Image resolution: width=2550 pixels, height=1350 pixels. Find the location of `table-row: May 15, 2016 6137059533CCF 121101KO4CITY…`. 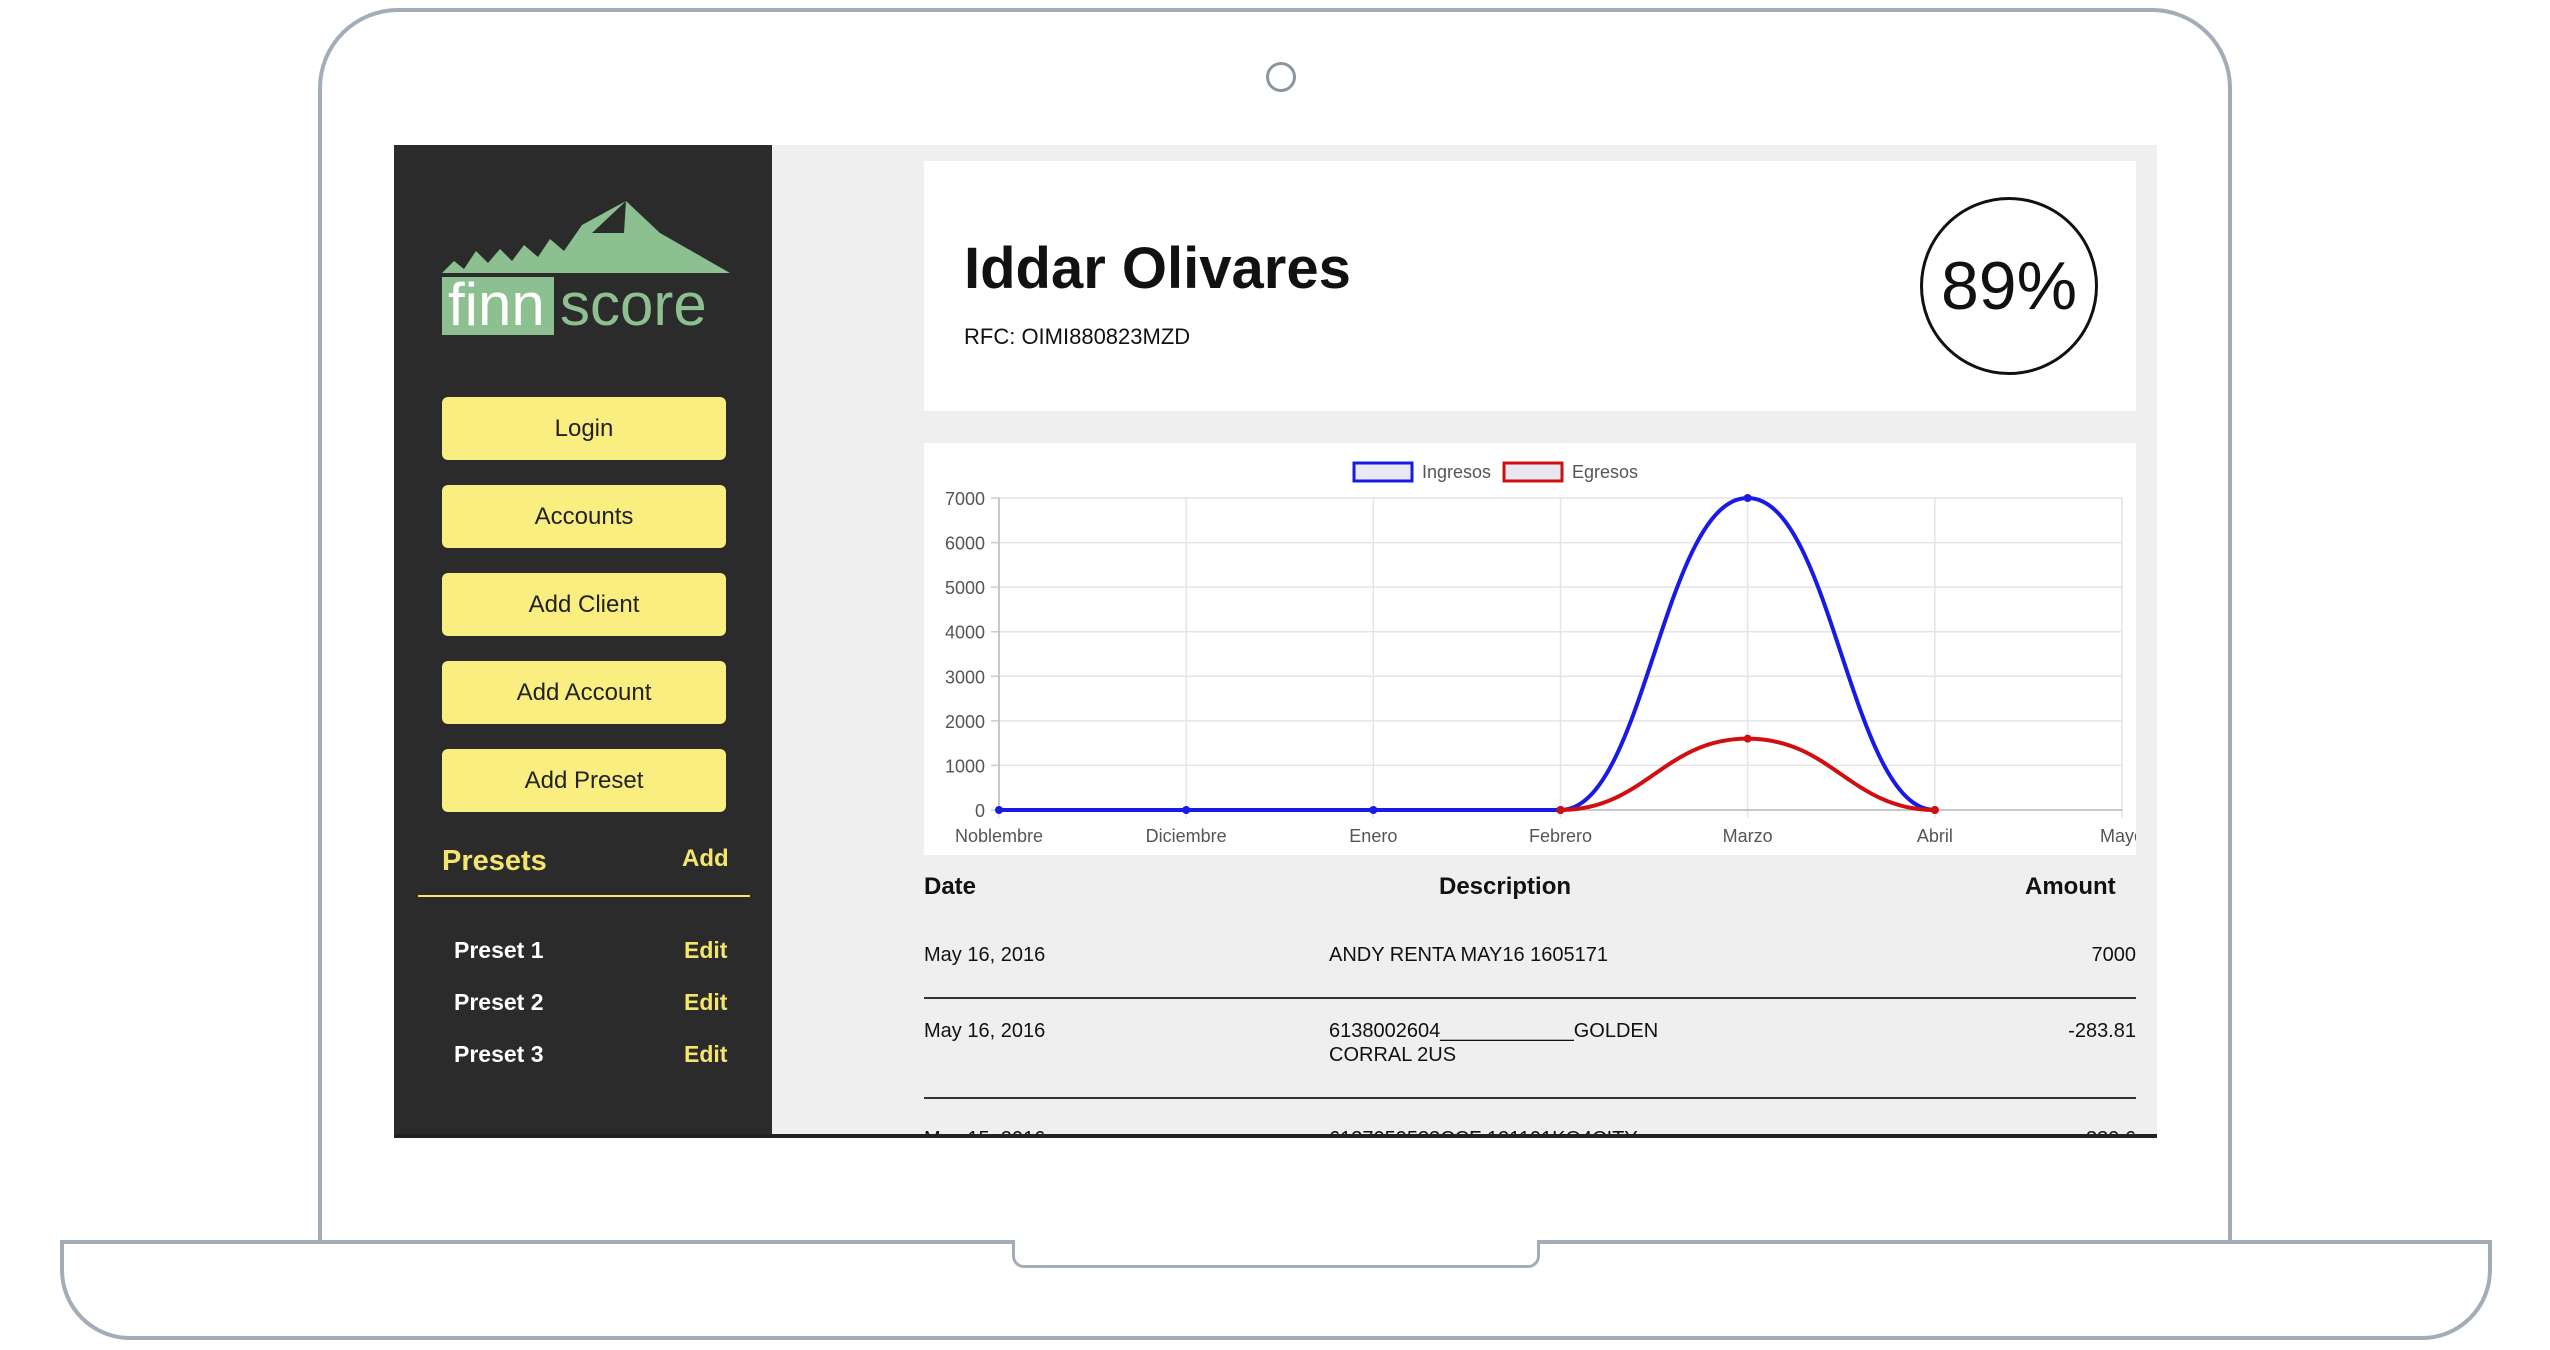

table-row: May 15, 2016 6137059533CCF 121101KO4CITY… is located at coordinates (1530, 1118).